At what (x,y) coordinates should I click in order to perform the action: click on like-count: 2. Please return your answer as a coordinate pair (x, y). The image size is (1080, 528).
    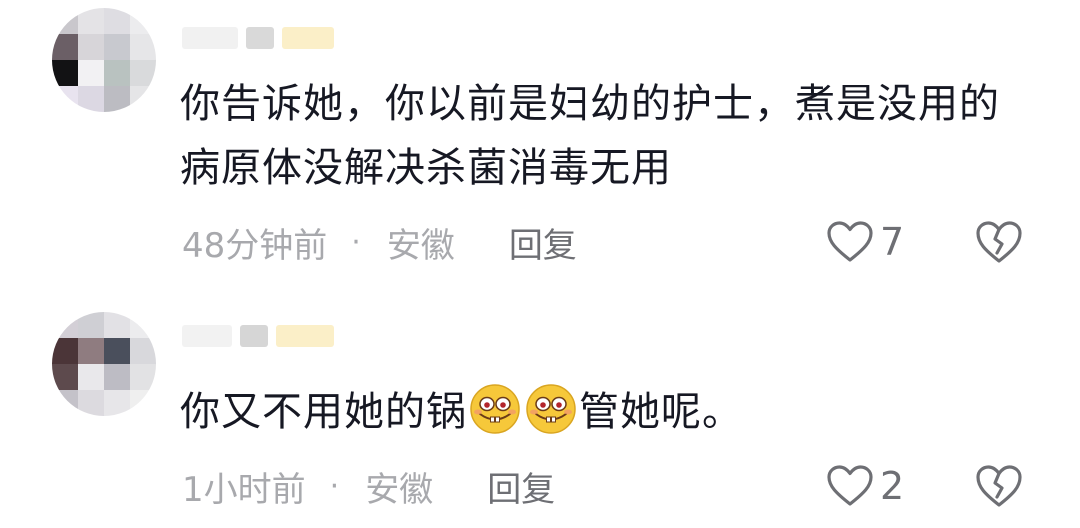
    Looking at the image, I should click on (892, 486).